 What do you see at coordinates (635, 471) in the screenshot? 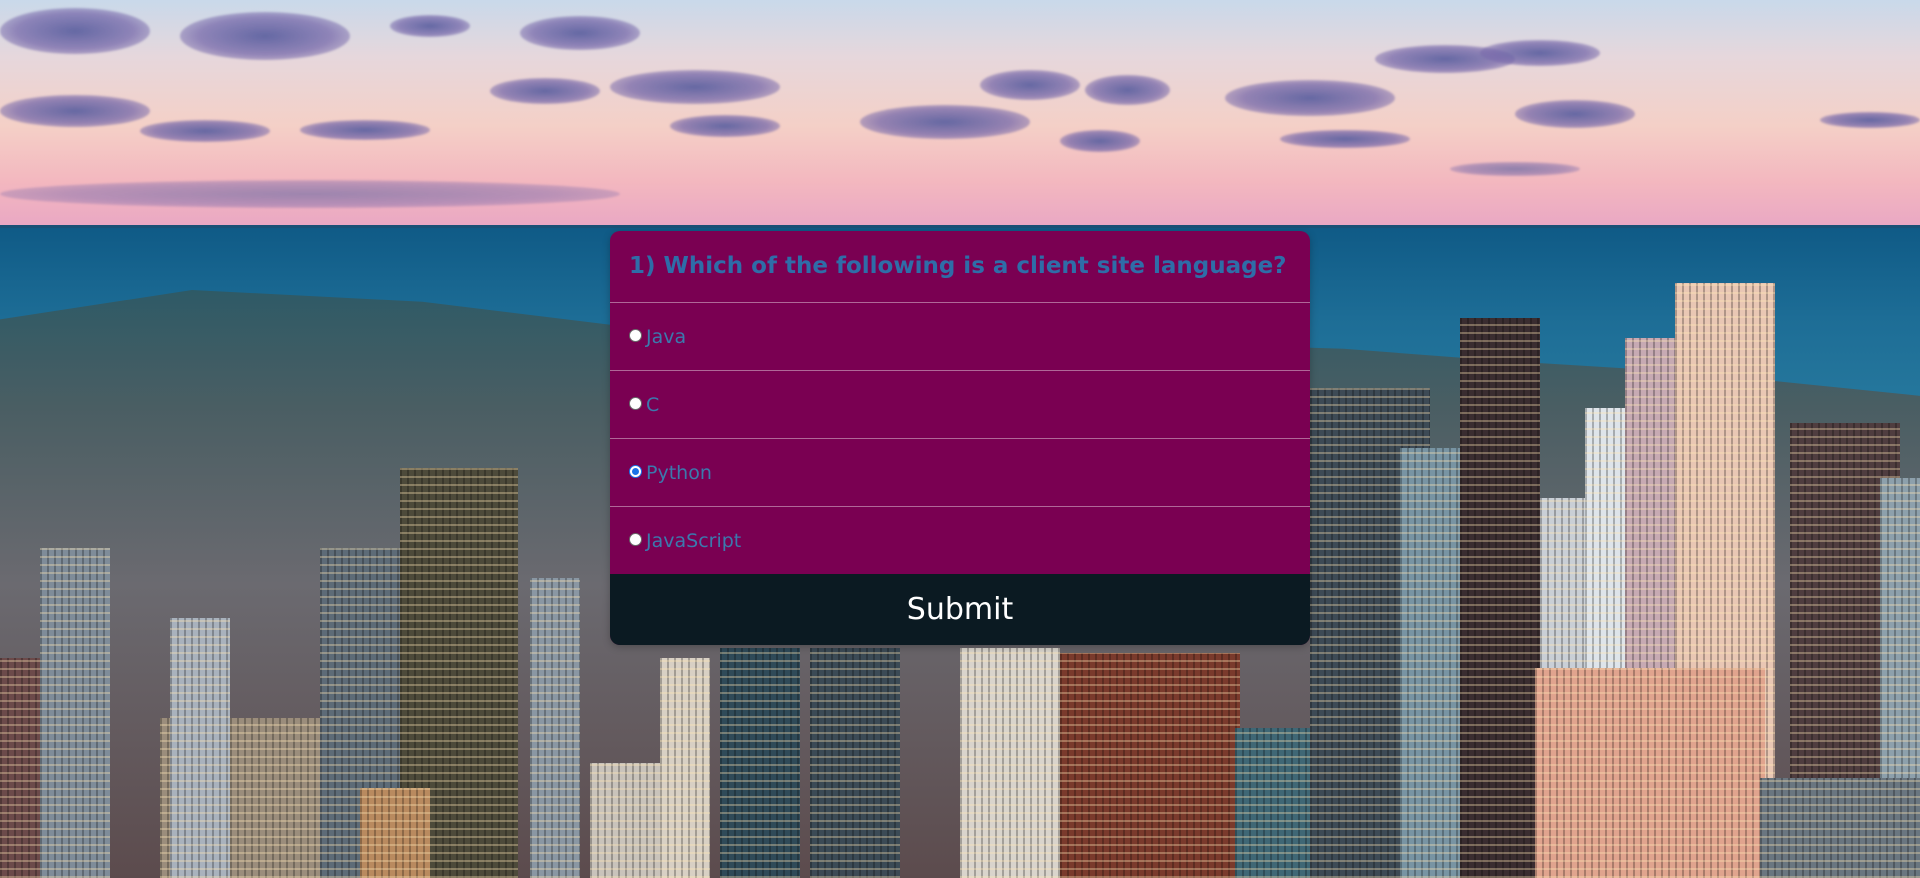
I see `radio-button-python` at bounding box center [635, 471].